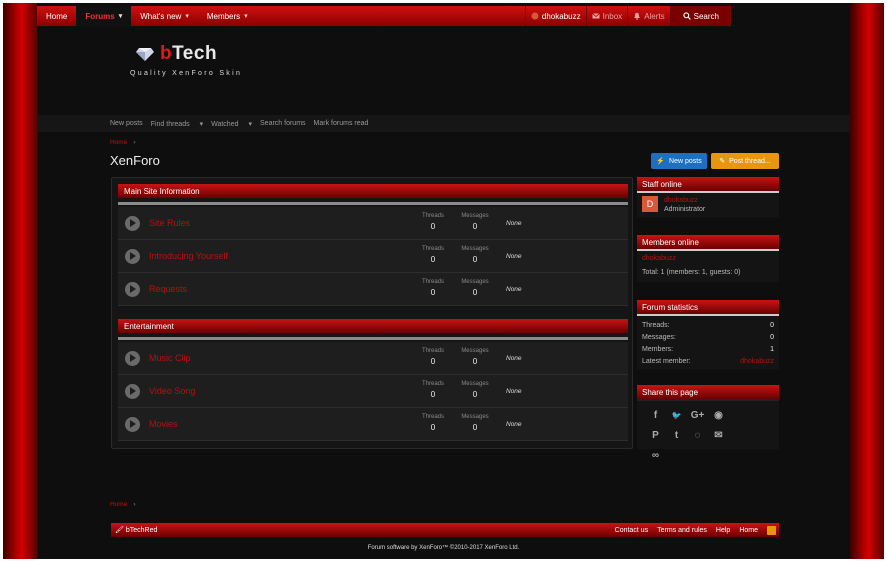 The width and height of the screenshot is (887, 562). What do you see at coordinates (373, 358) in the screenshot?
I see `forum-node: Music Clip Threads 0 Messages 0 None` at bounding box center [373, 358].